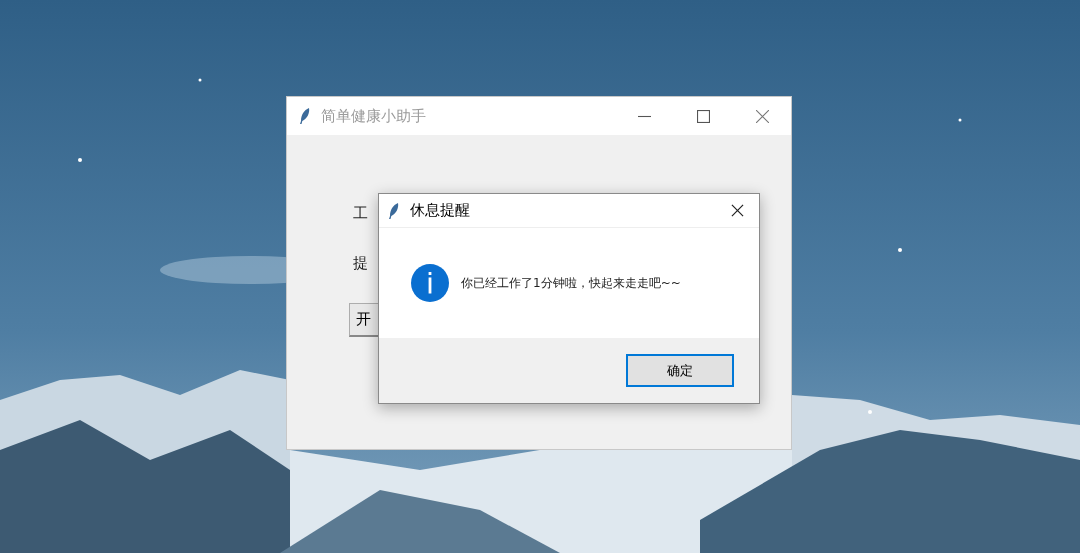  Describe the element at coordinates (373, 116) in the screenshot. I see `window-title: 简单健康小助手` at that location.